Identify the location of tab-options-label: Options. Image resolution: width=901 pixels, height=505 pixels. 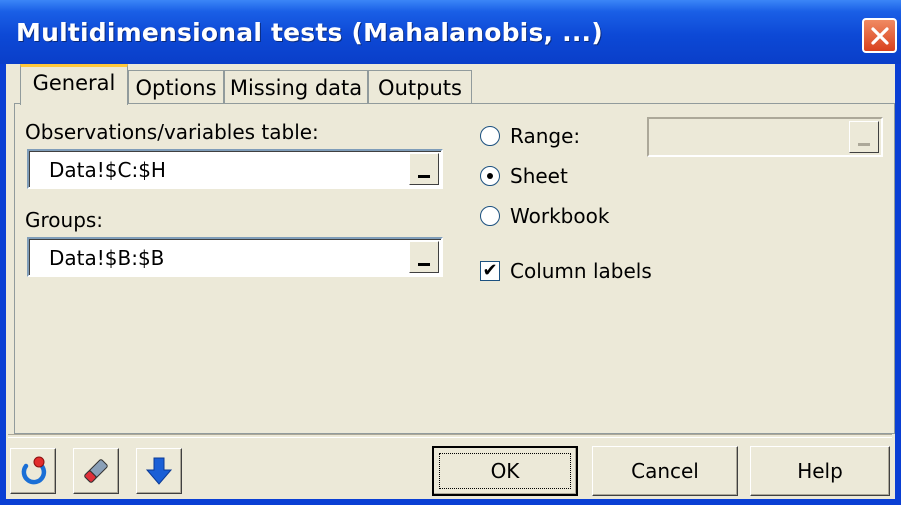
(176, 87).